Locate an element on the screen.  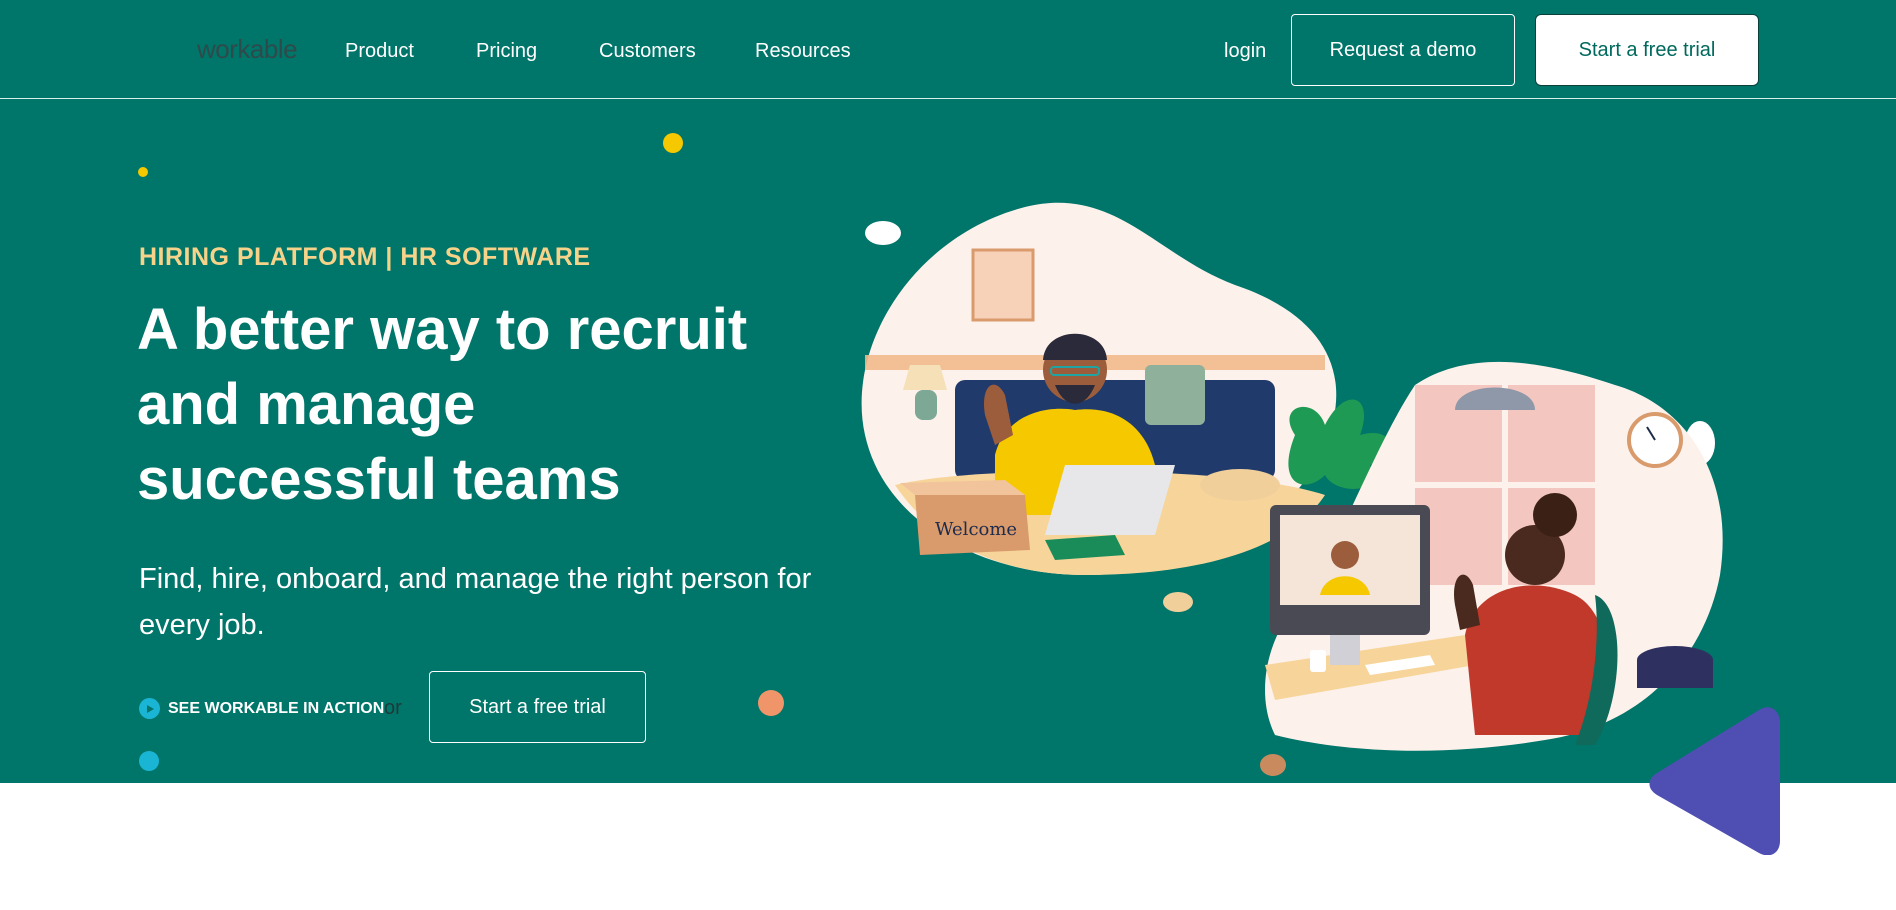
hero-eyebrow: HIRING PLATFORM | HR SOFTWARE is located at coordinates (365, 257).